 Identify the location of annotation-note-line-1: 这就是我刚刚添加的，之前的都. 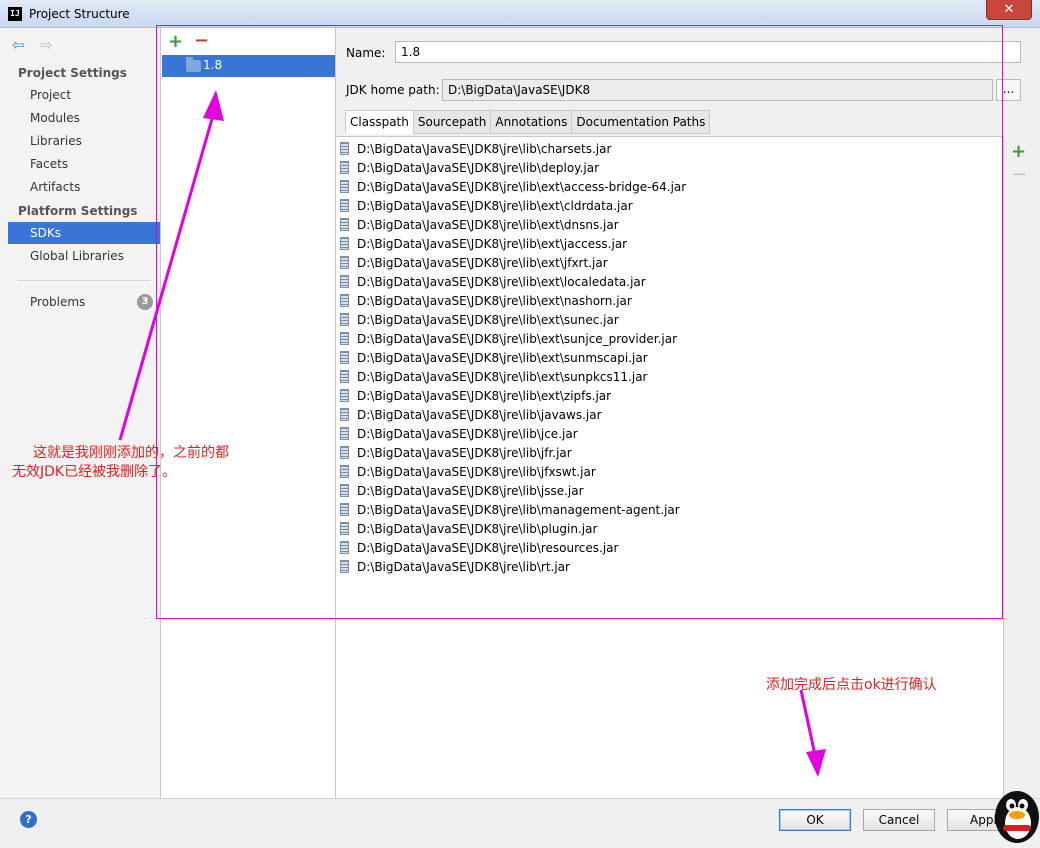
(131, 453).